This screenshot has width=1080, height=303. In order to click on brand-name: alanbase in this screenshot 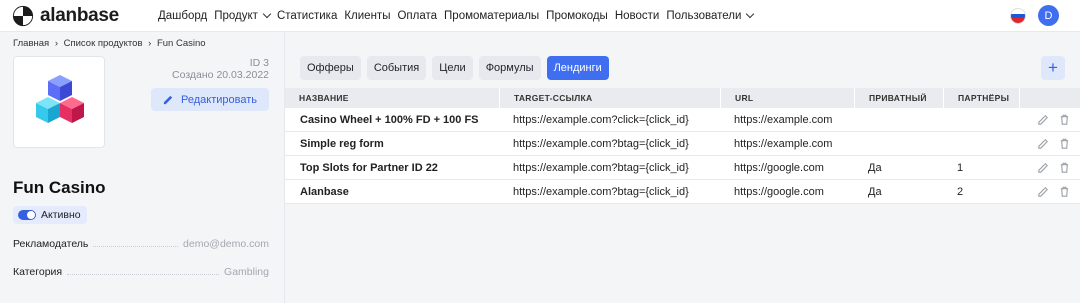, I will do `click(79, 15)`.